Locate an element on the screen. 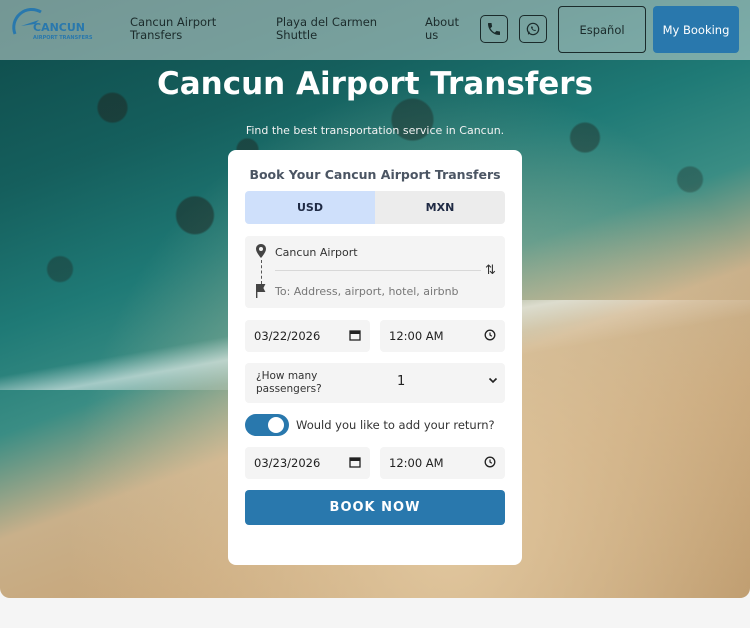 This screenshot has width=750, height=628. return-time-value: 12:00 AM is located at coordinates (416, 463).